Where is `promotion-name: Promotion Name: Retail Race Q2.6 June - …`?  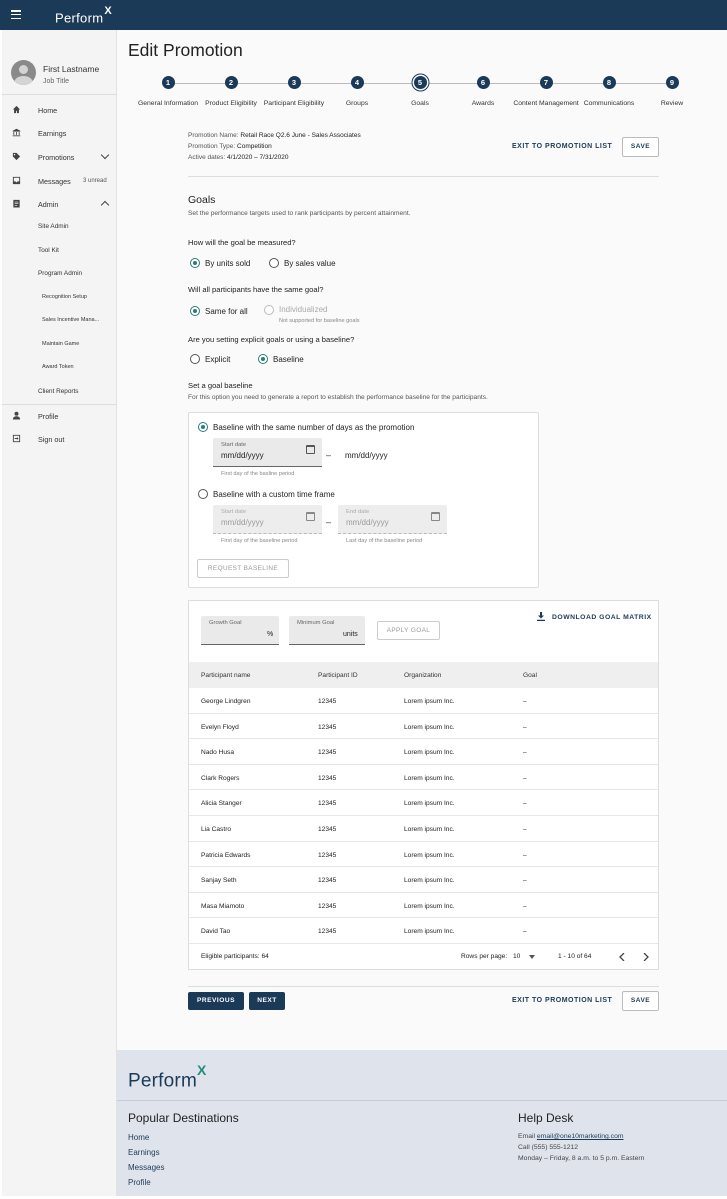 promotion-name: Promotion Name: Retail Race Q2.6 June - … is located at coordinates (274, 135).